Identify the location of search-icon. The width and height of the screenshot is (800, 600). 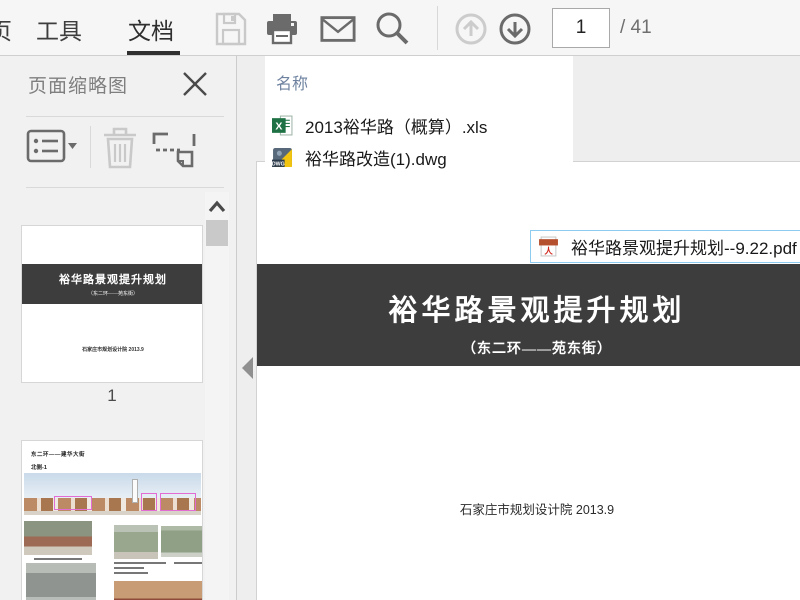
(392, 28).